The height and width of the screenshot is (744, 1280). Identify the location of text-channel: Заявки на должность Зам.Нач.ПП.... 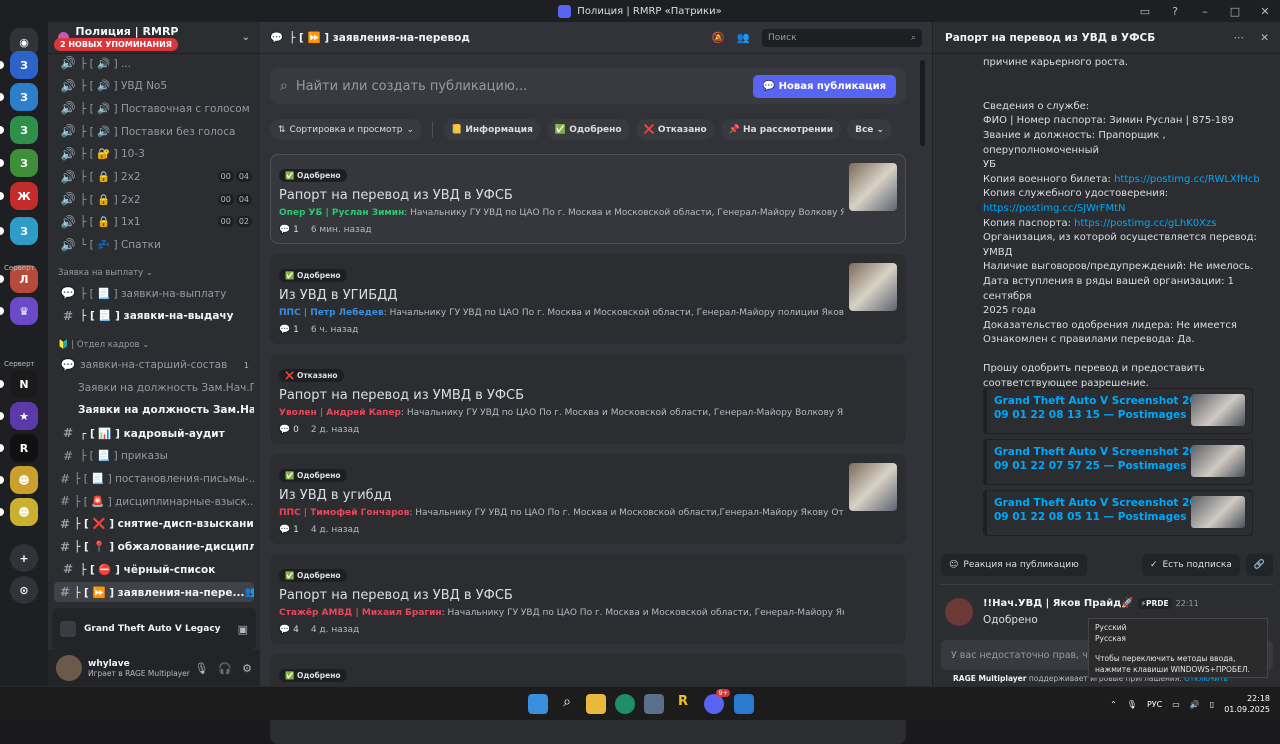
(163, 388).